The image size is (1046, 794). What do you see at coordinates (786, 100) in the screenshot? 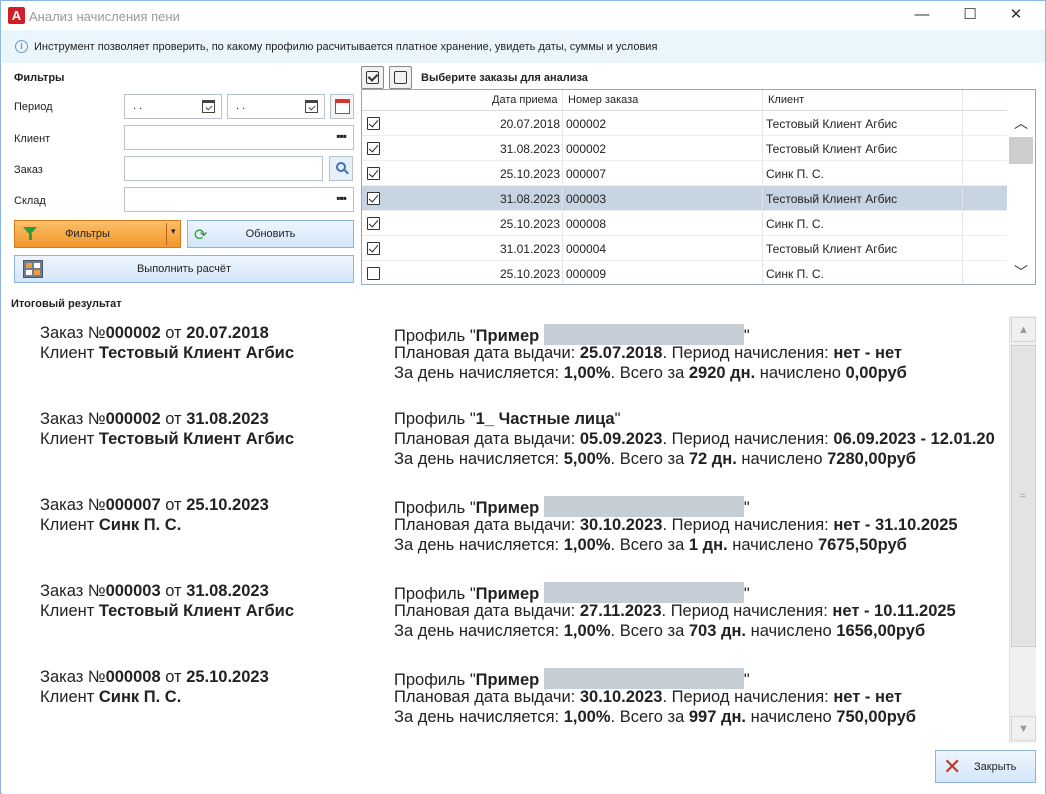
I see `col-header-client: Клиент` at bounding box center [786, 100].